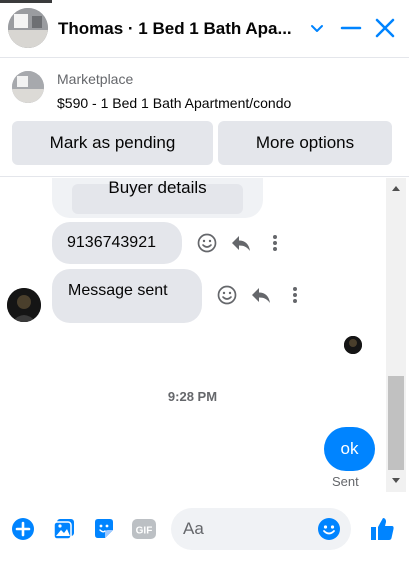  Describe the element at coordinates (26, 1) in the screenshot. I see `header-topbar` at that location.